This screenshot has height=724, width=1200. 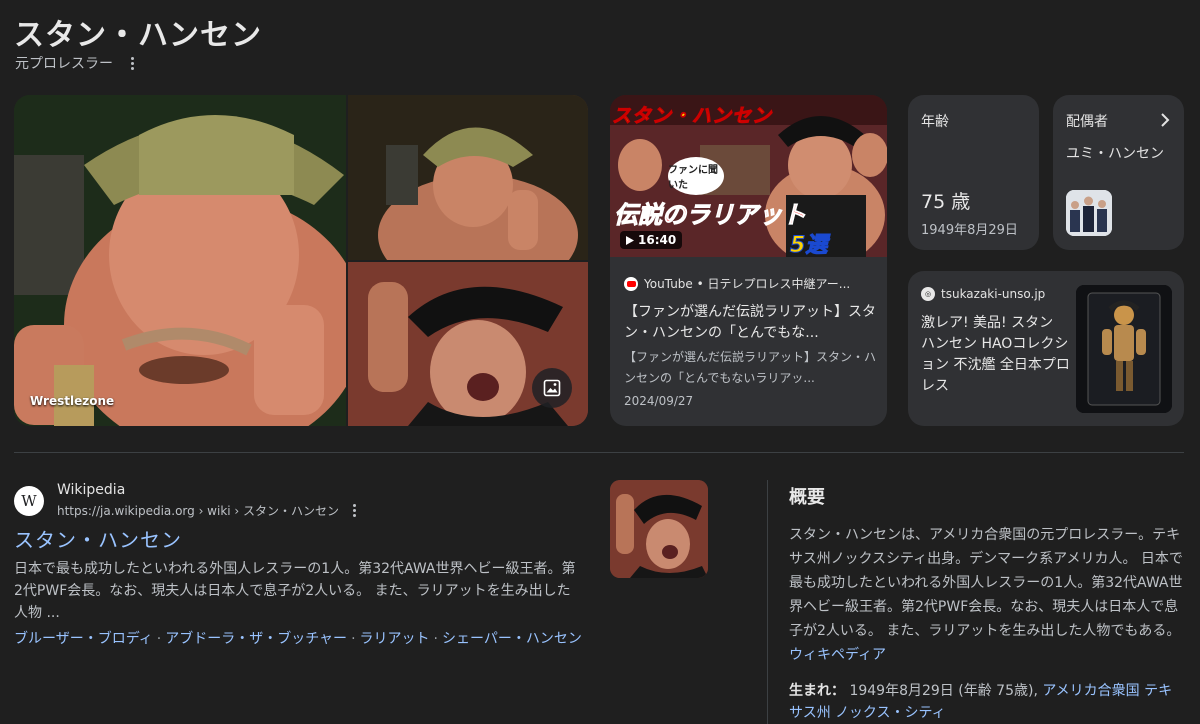 I want to click on result-thumbnail-art, so click(x=659, y=529).